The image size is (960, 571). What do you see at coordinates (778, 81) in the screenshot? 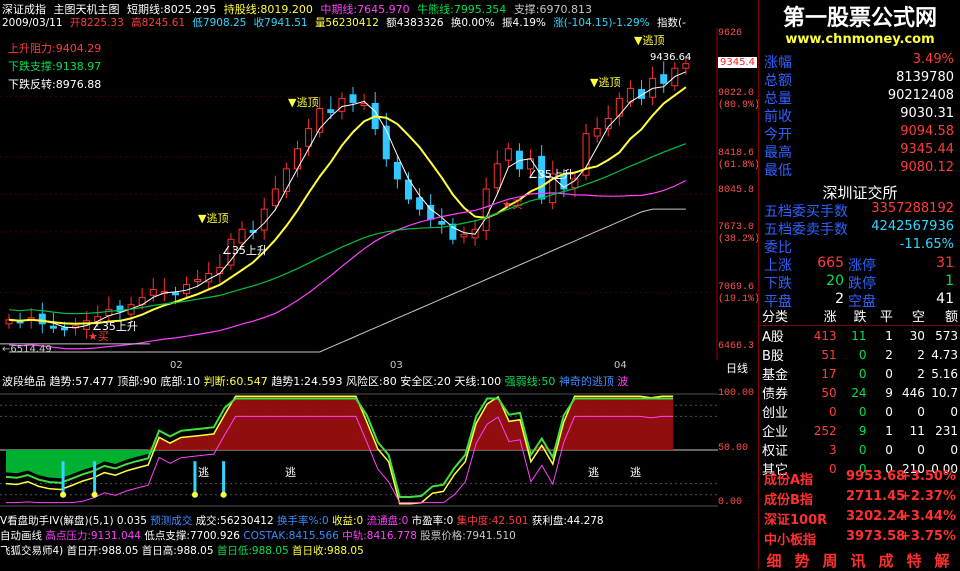
I see `quote-label: 总额` at bounding box center [778, 81].